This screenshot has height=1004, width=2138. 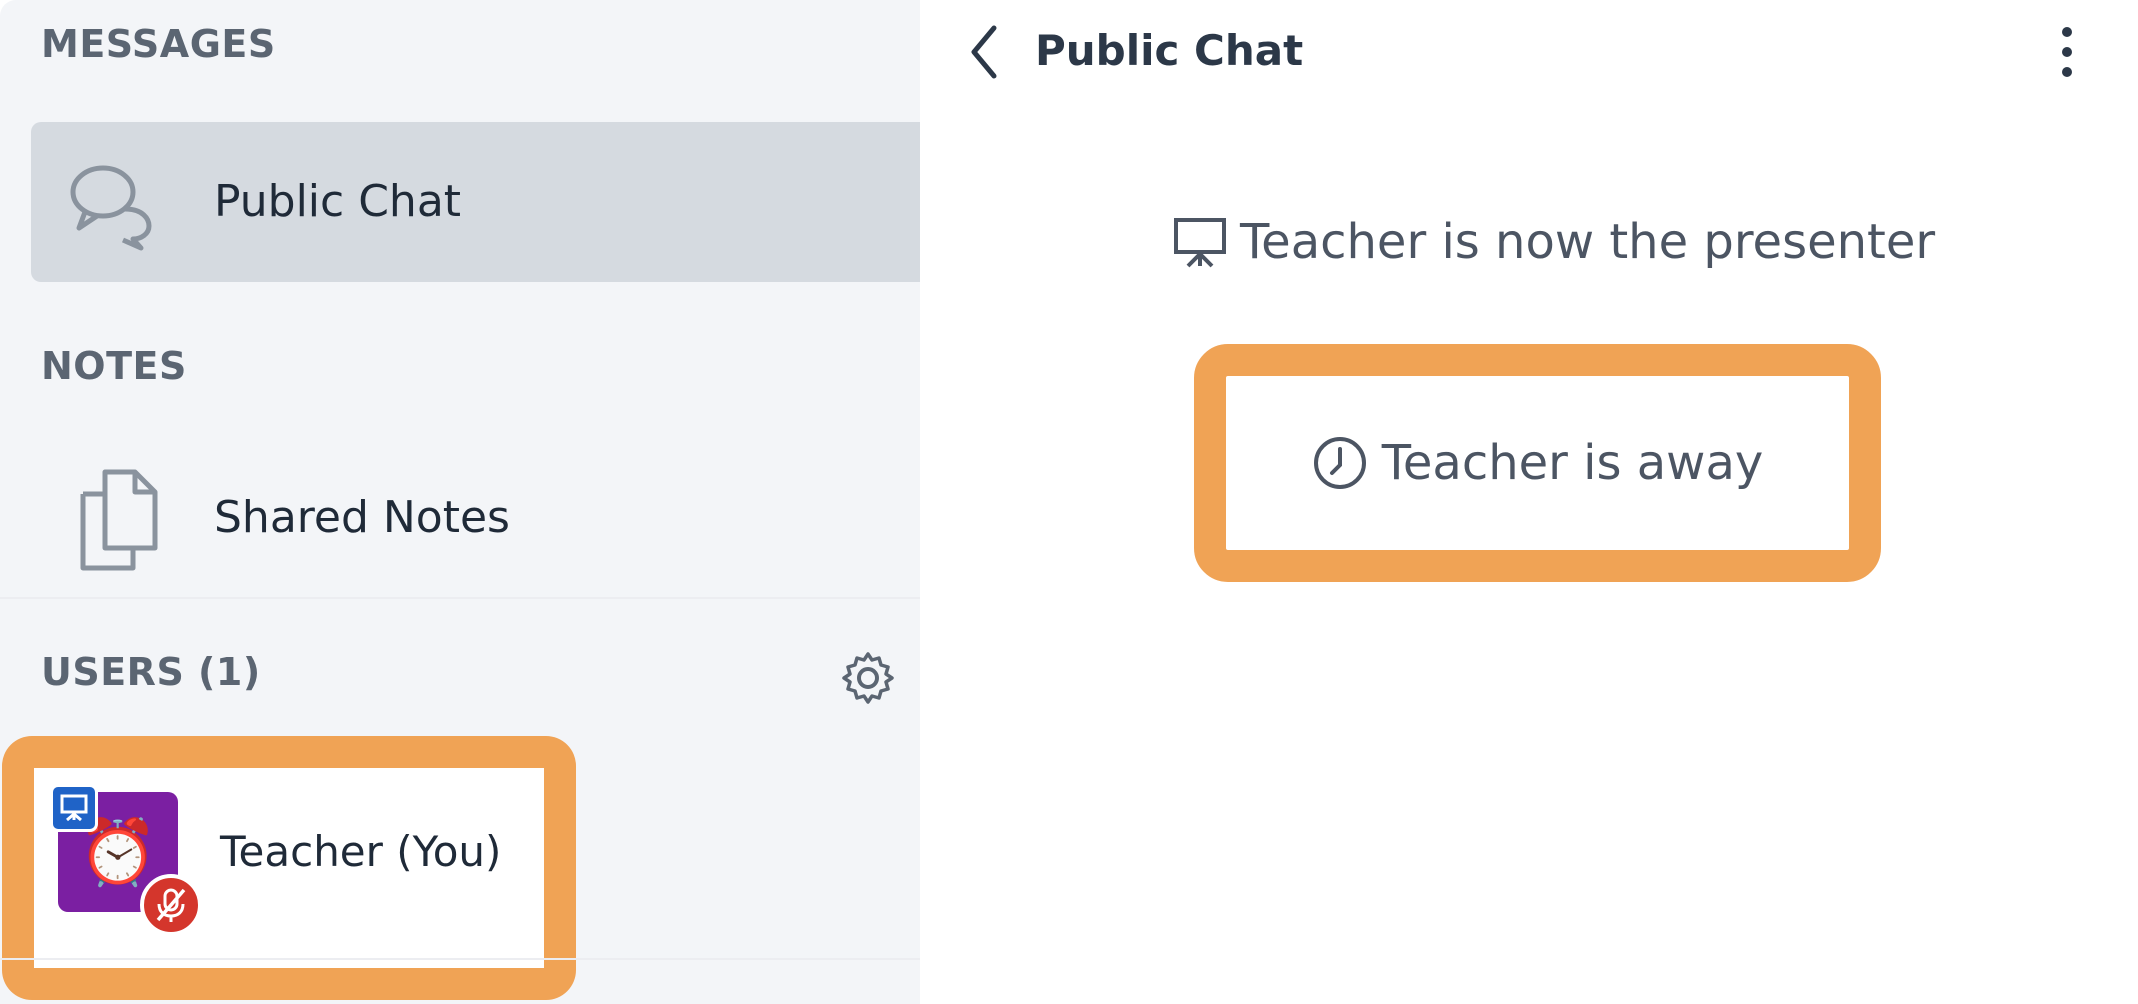 What do you see at coordinates (362, 517) in the screenshot?
I see `shared-notes-label: Shared Notes` at bounding box center [362, 517].